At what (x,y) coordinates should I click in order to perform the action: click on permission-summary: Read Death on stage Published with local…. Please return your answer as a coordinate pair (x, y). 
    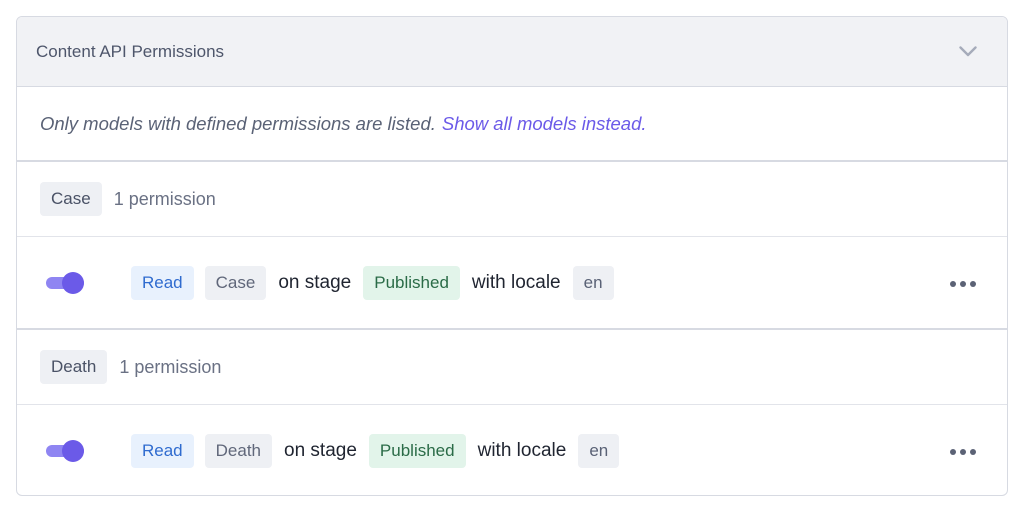
    Looking at the image, I should click on (375, 451).